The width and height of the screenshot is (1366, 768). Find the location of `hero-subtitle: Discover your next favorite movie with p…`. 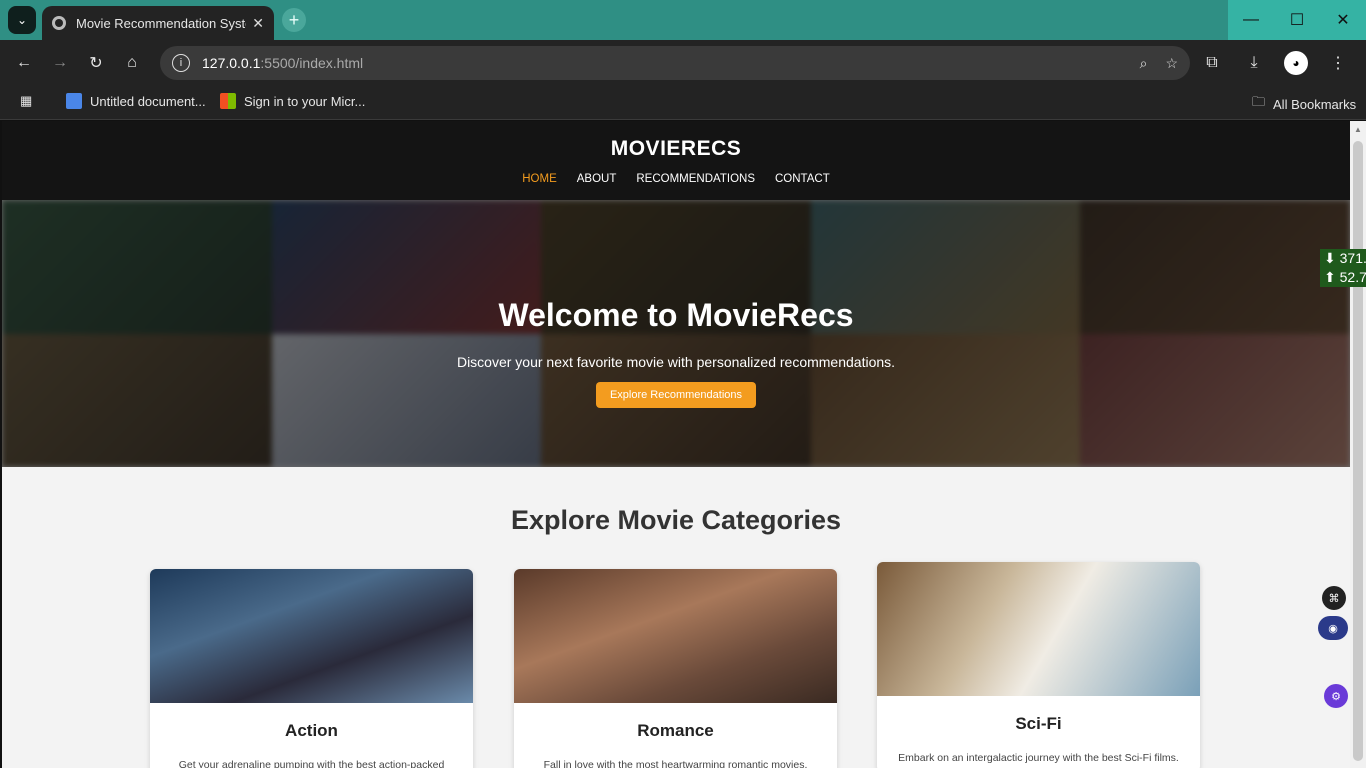

hero-subtitle: Discover your next favorite movie with p… is located at coordinates (676, 362).